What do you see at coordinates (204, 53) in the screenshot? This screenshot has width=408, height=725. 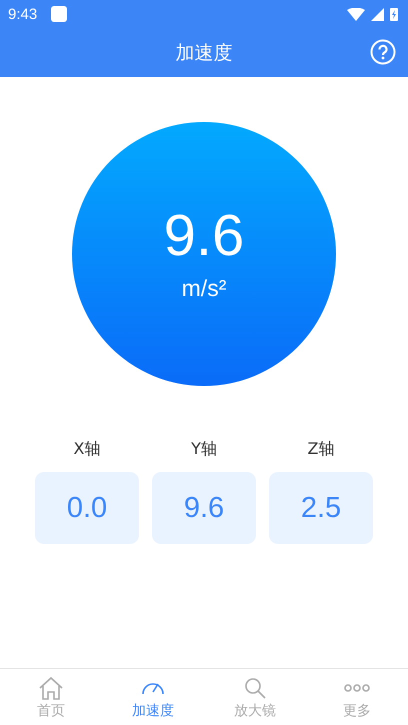 I see `page-title: 加速度` at bounding box center [204, 53].